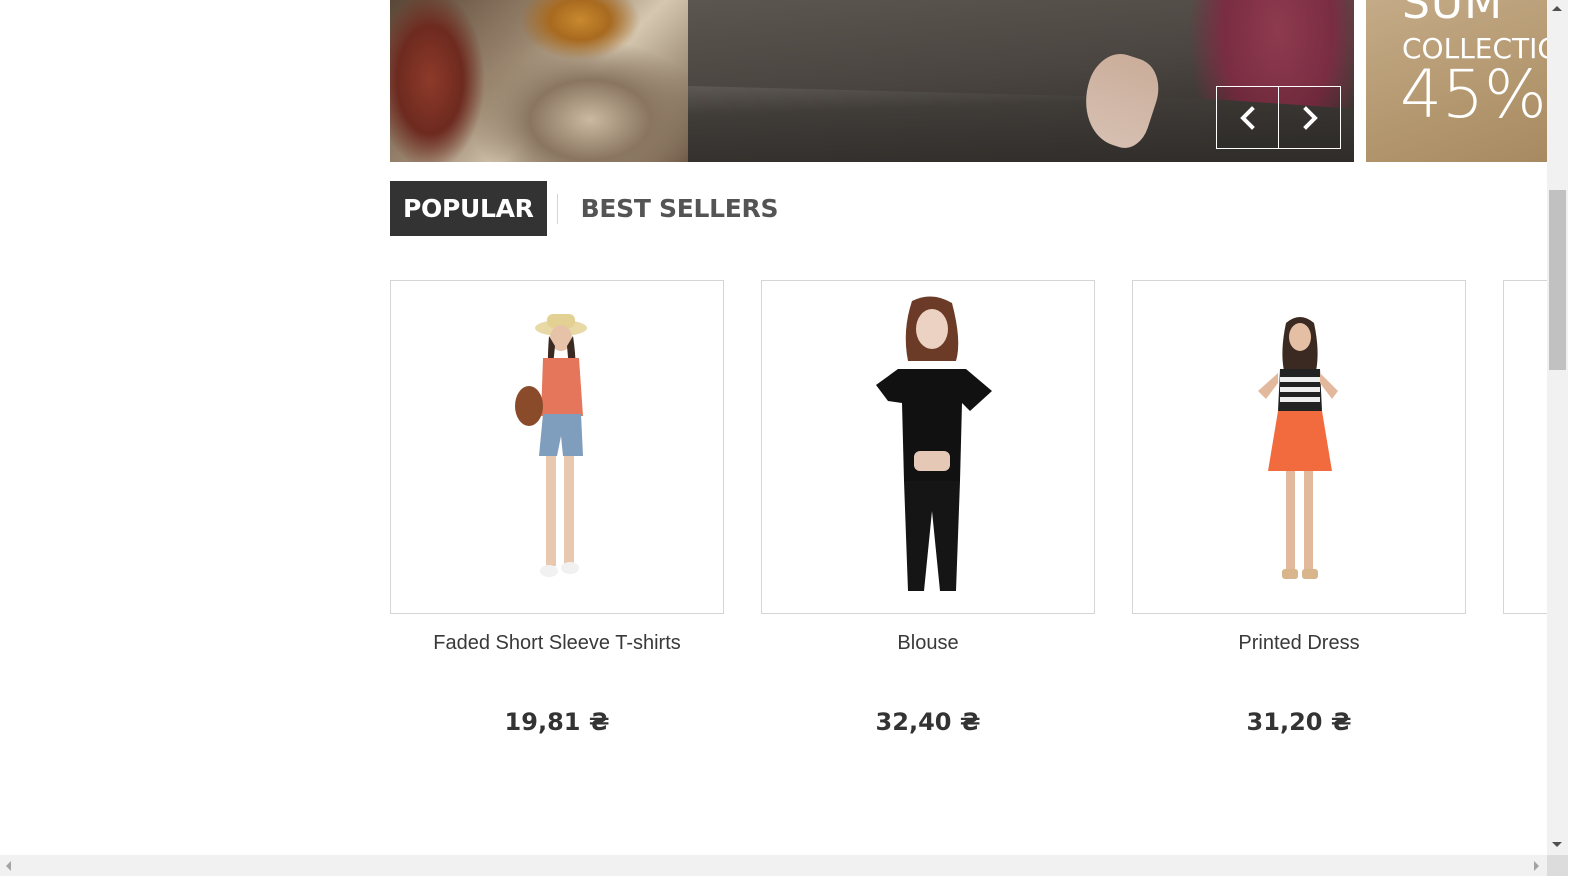 The height and width of the screenshot is (885, 1584). I want to click on scroll-left-icon, so click(8, 866).